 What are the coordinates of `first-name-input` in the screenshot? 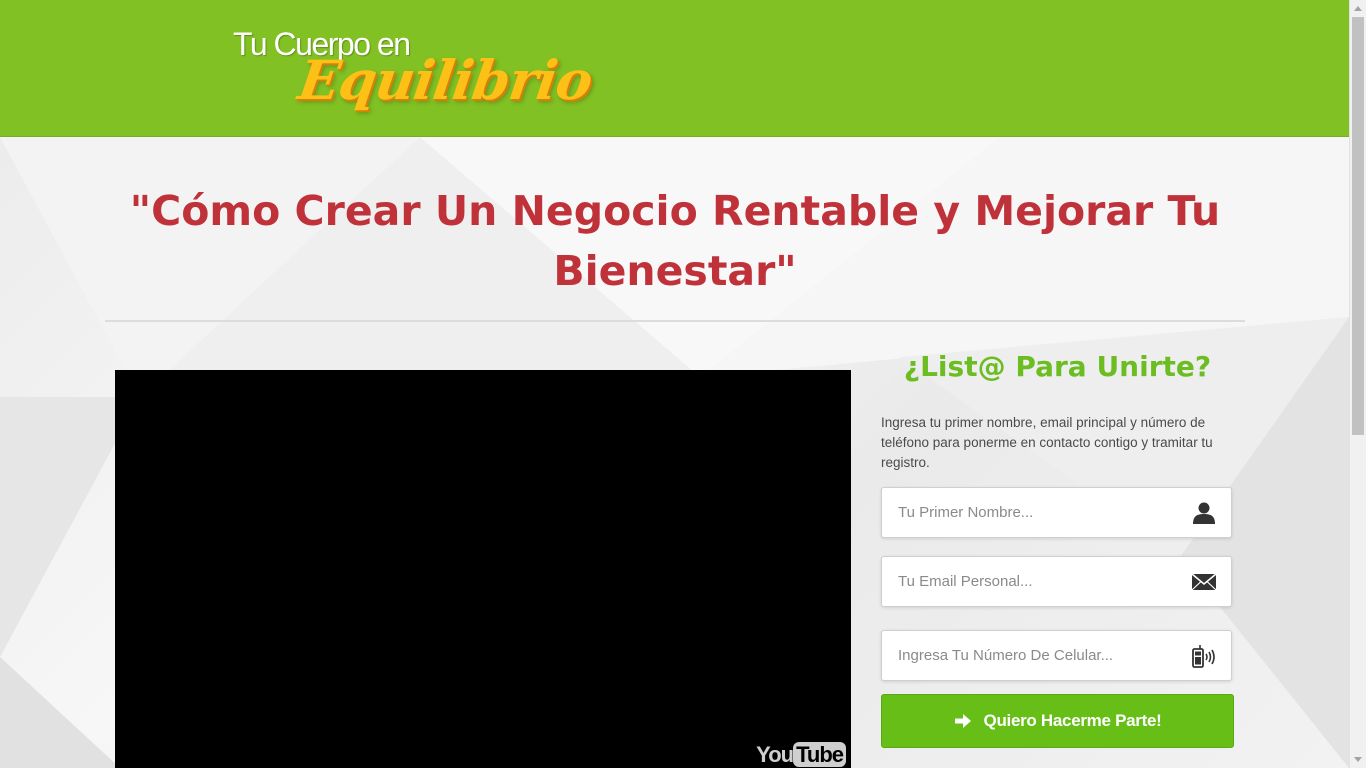 It's located at (1032, 512).